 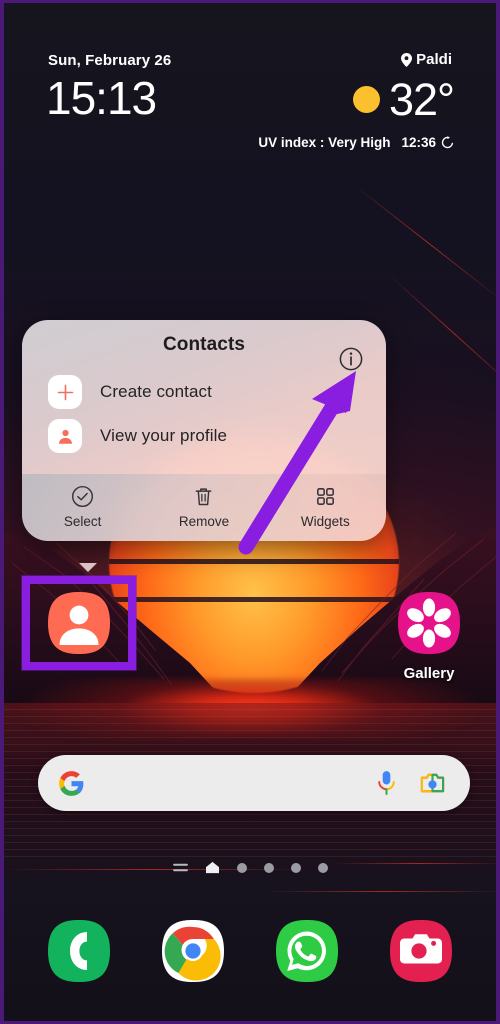 I want to click on popup-pointer-tail, so click(x=88, y=567).